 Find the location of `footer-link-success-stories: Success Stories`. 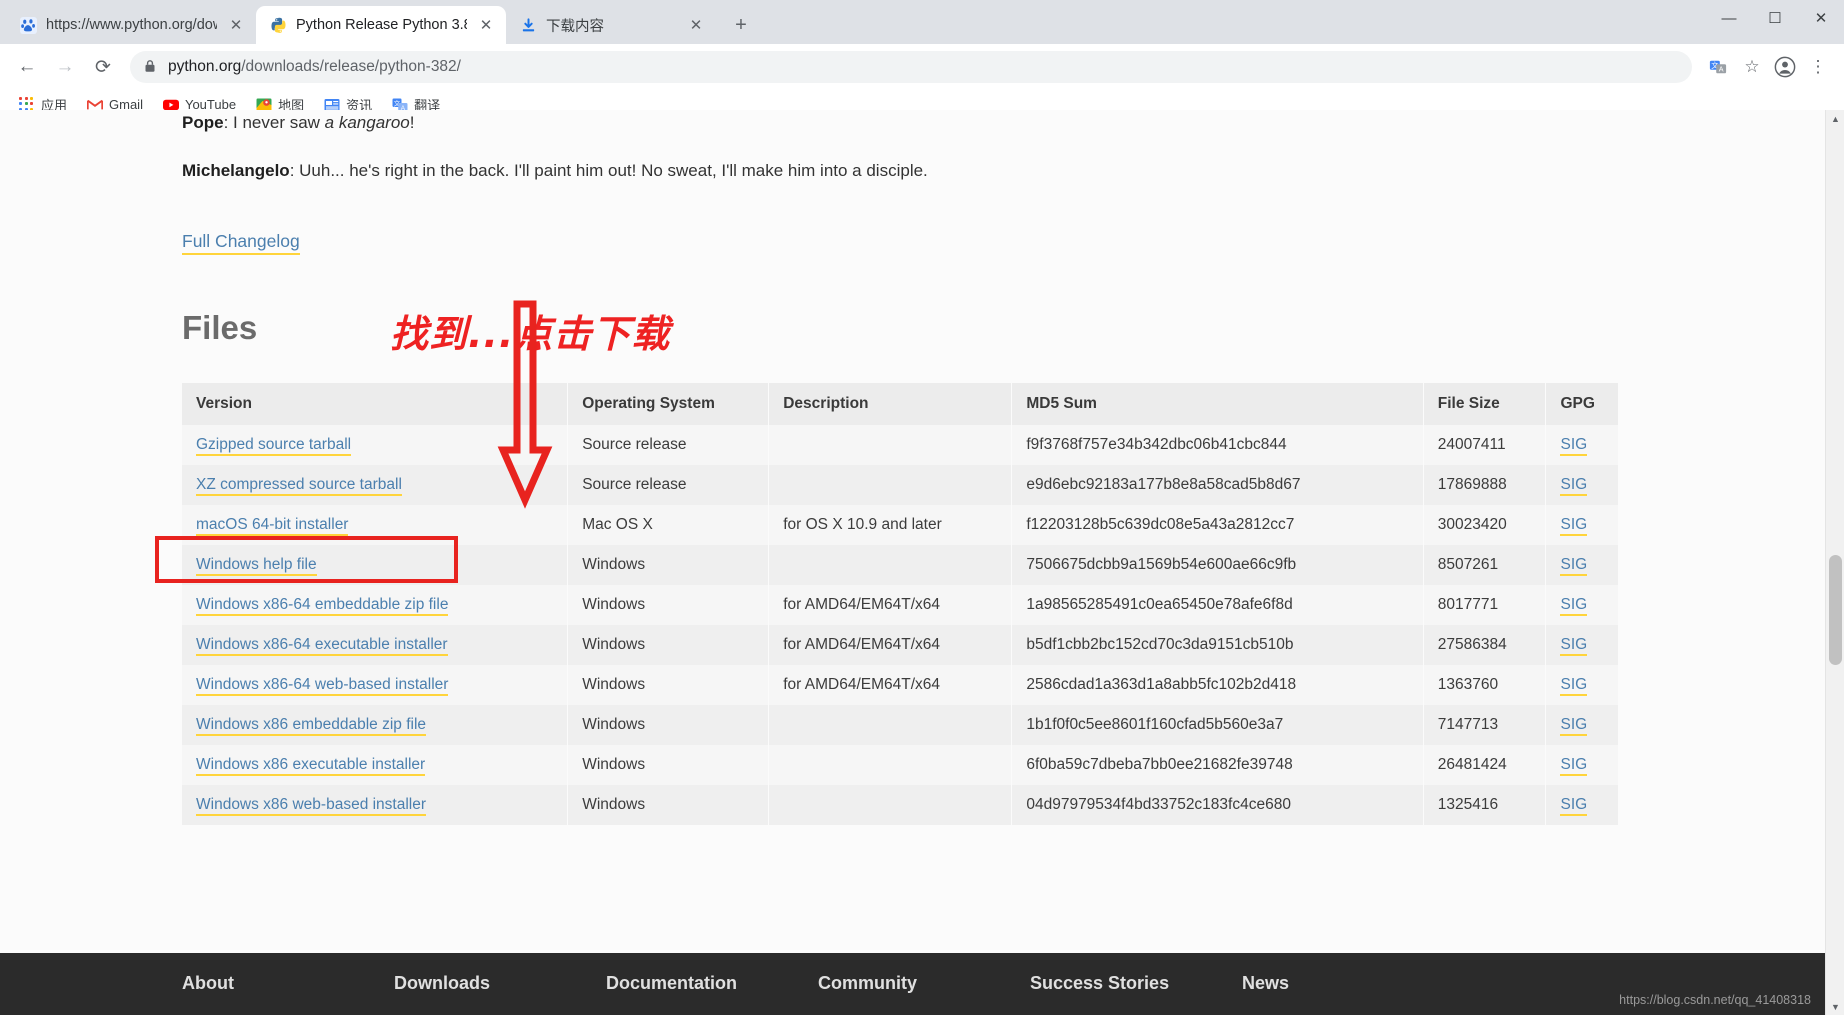

footer-link-success-stories: Success Stories is located at coordinates (1136, 983).